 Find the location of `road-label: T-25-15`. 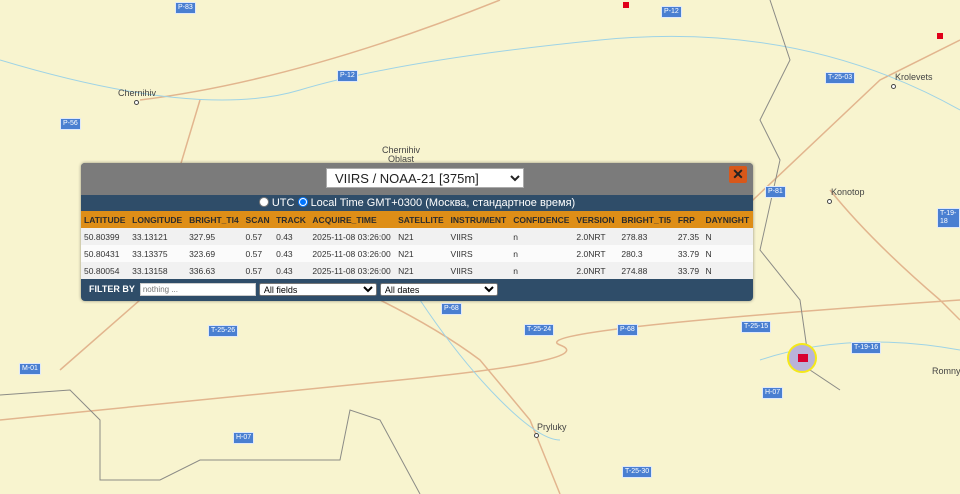

road-label: T-25-15 is located at coordinates (756, 327).